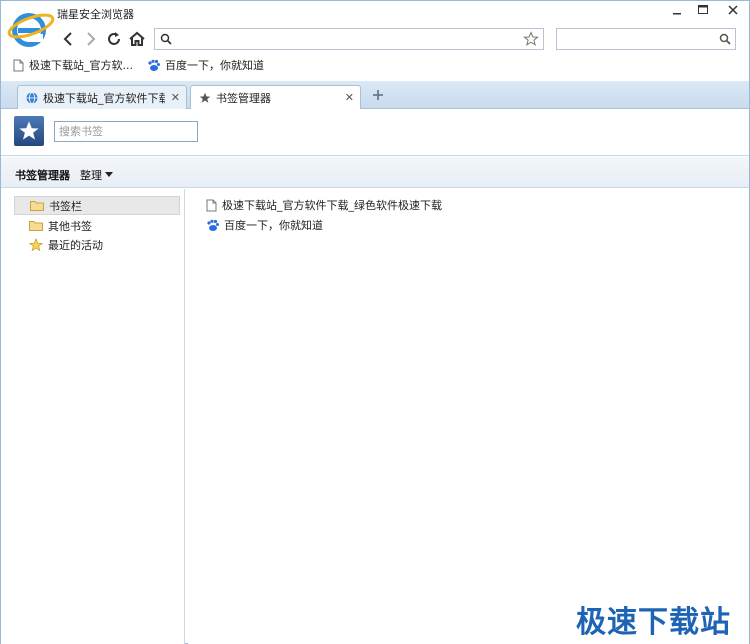  I want to click on favorite-star-icon, so click(531, 39).